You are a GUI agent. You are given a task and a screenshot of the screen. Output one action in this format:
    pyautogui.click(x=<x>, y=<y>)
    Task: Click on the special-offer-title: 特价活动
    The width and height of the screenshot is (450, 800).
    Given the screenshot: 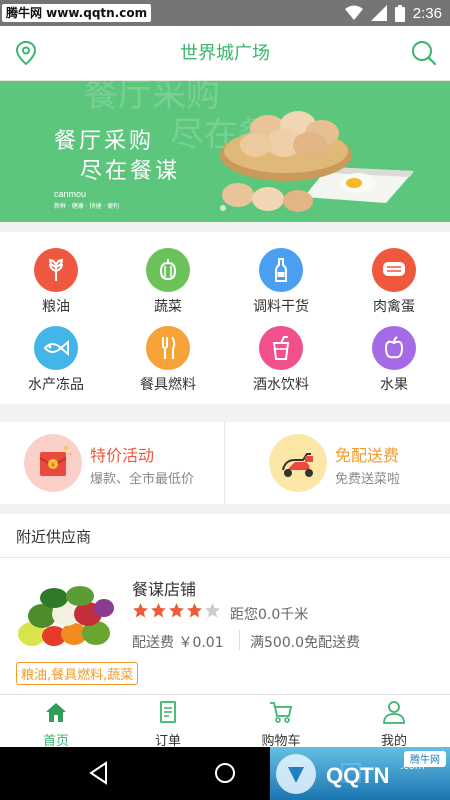 What is the action you would take?
    pyautogui.click(x=122, y=455)
    